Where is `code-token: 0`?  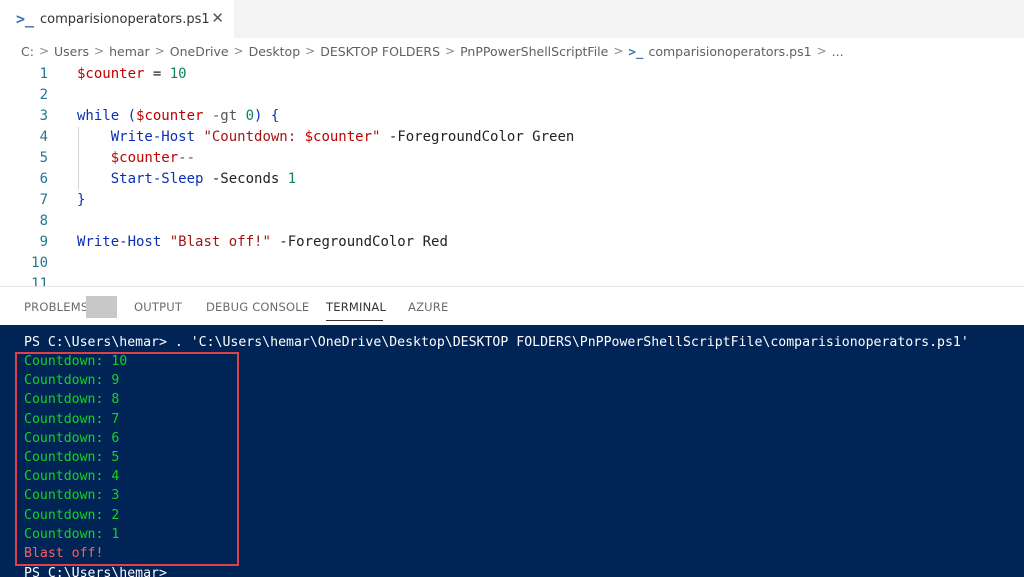 code-token: 0 is located at coordinates (250, 116).